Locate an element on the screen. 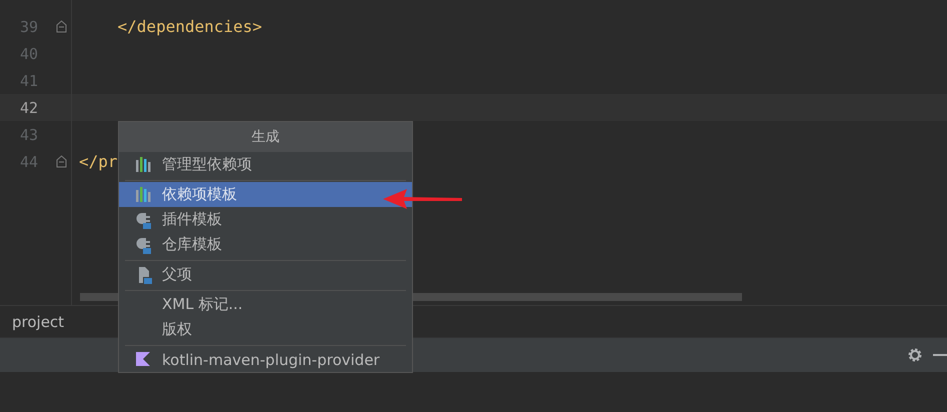 The image size is (947, 412). code-line: </dependencies> is located at coordinates (189, 26).